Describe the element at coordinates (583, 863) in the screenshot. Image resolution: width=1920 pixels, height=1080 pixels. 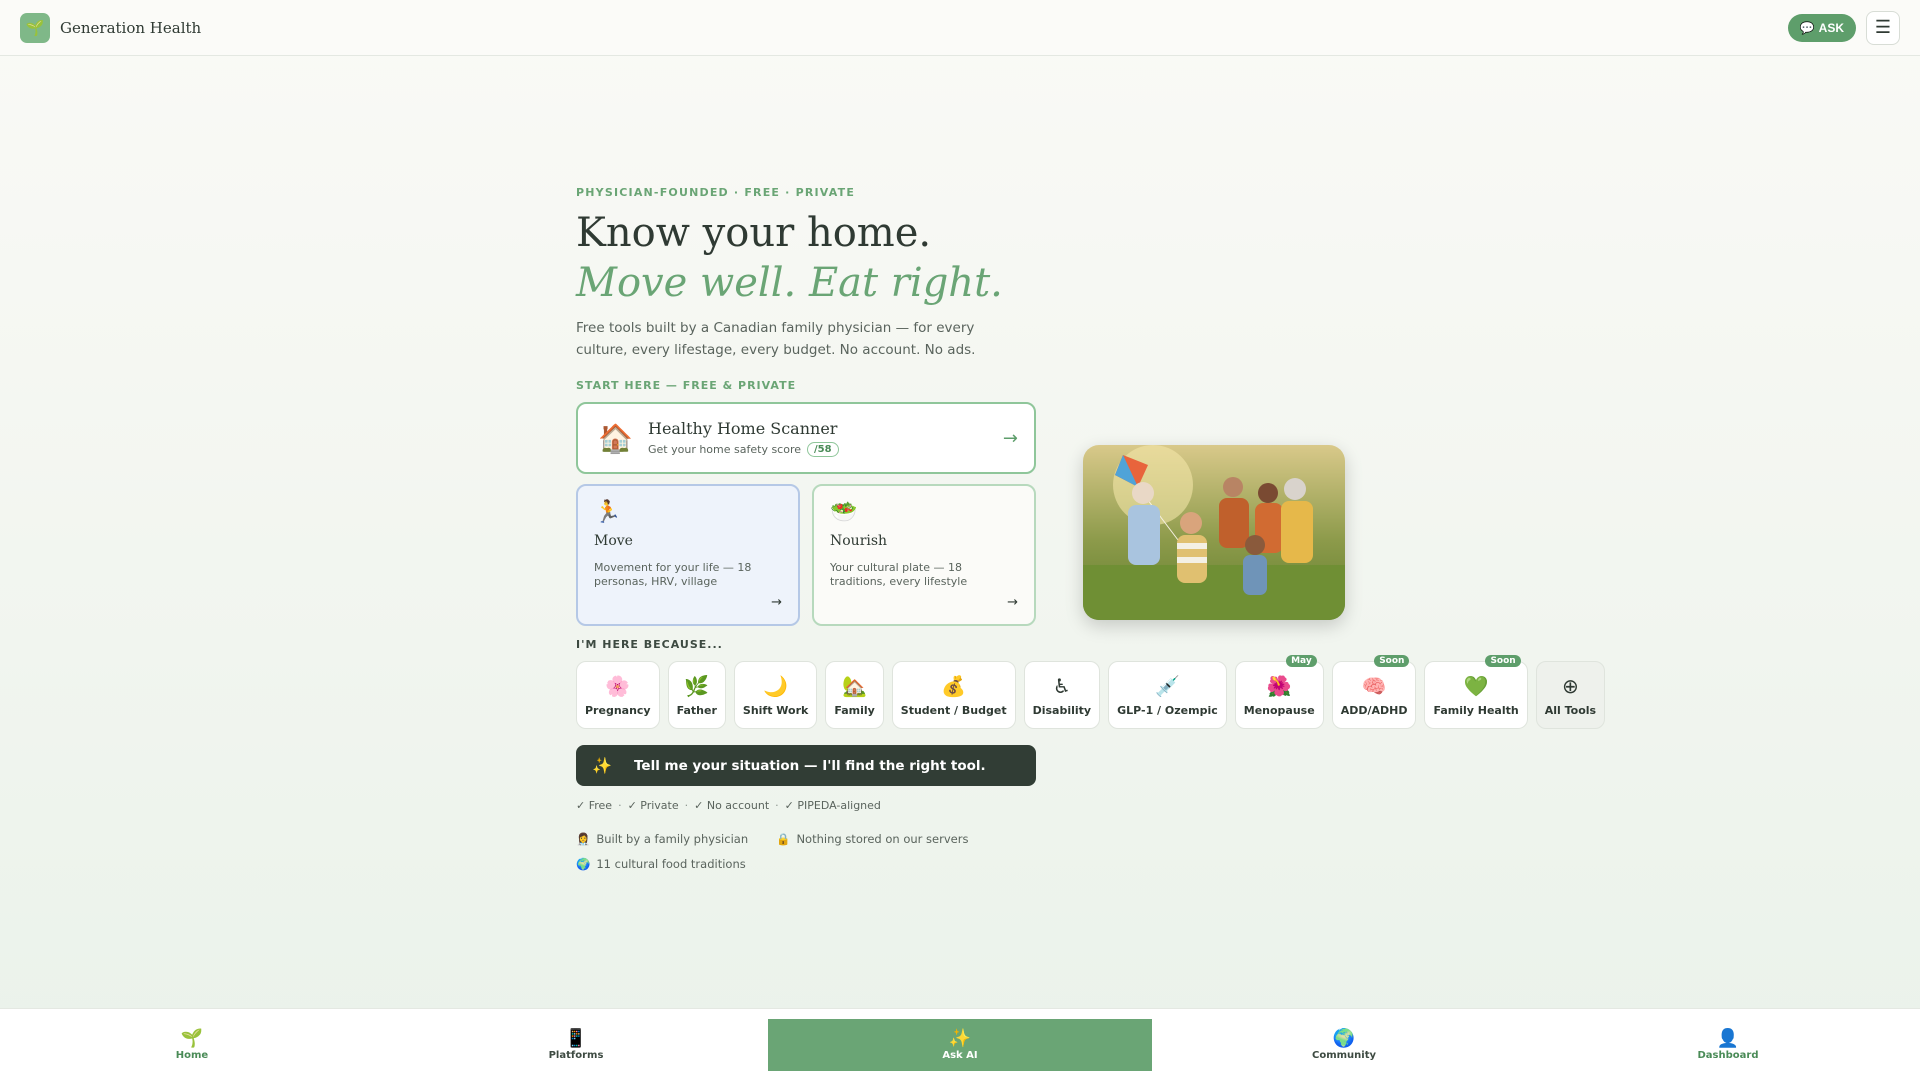
I see `globe-icon: 🌍` at that location.